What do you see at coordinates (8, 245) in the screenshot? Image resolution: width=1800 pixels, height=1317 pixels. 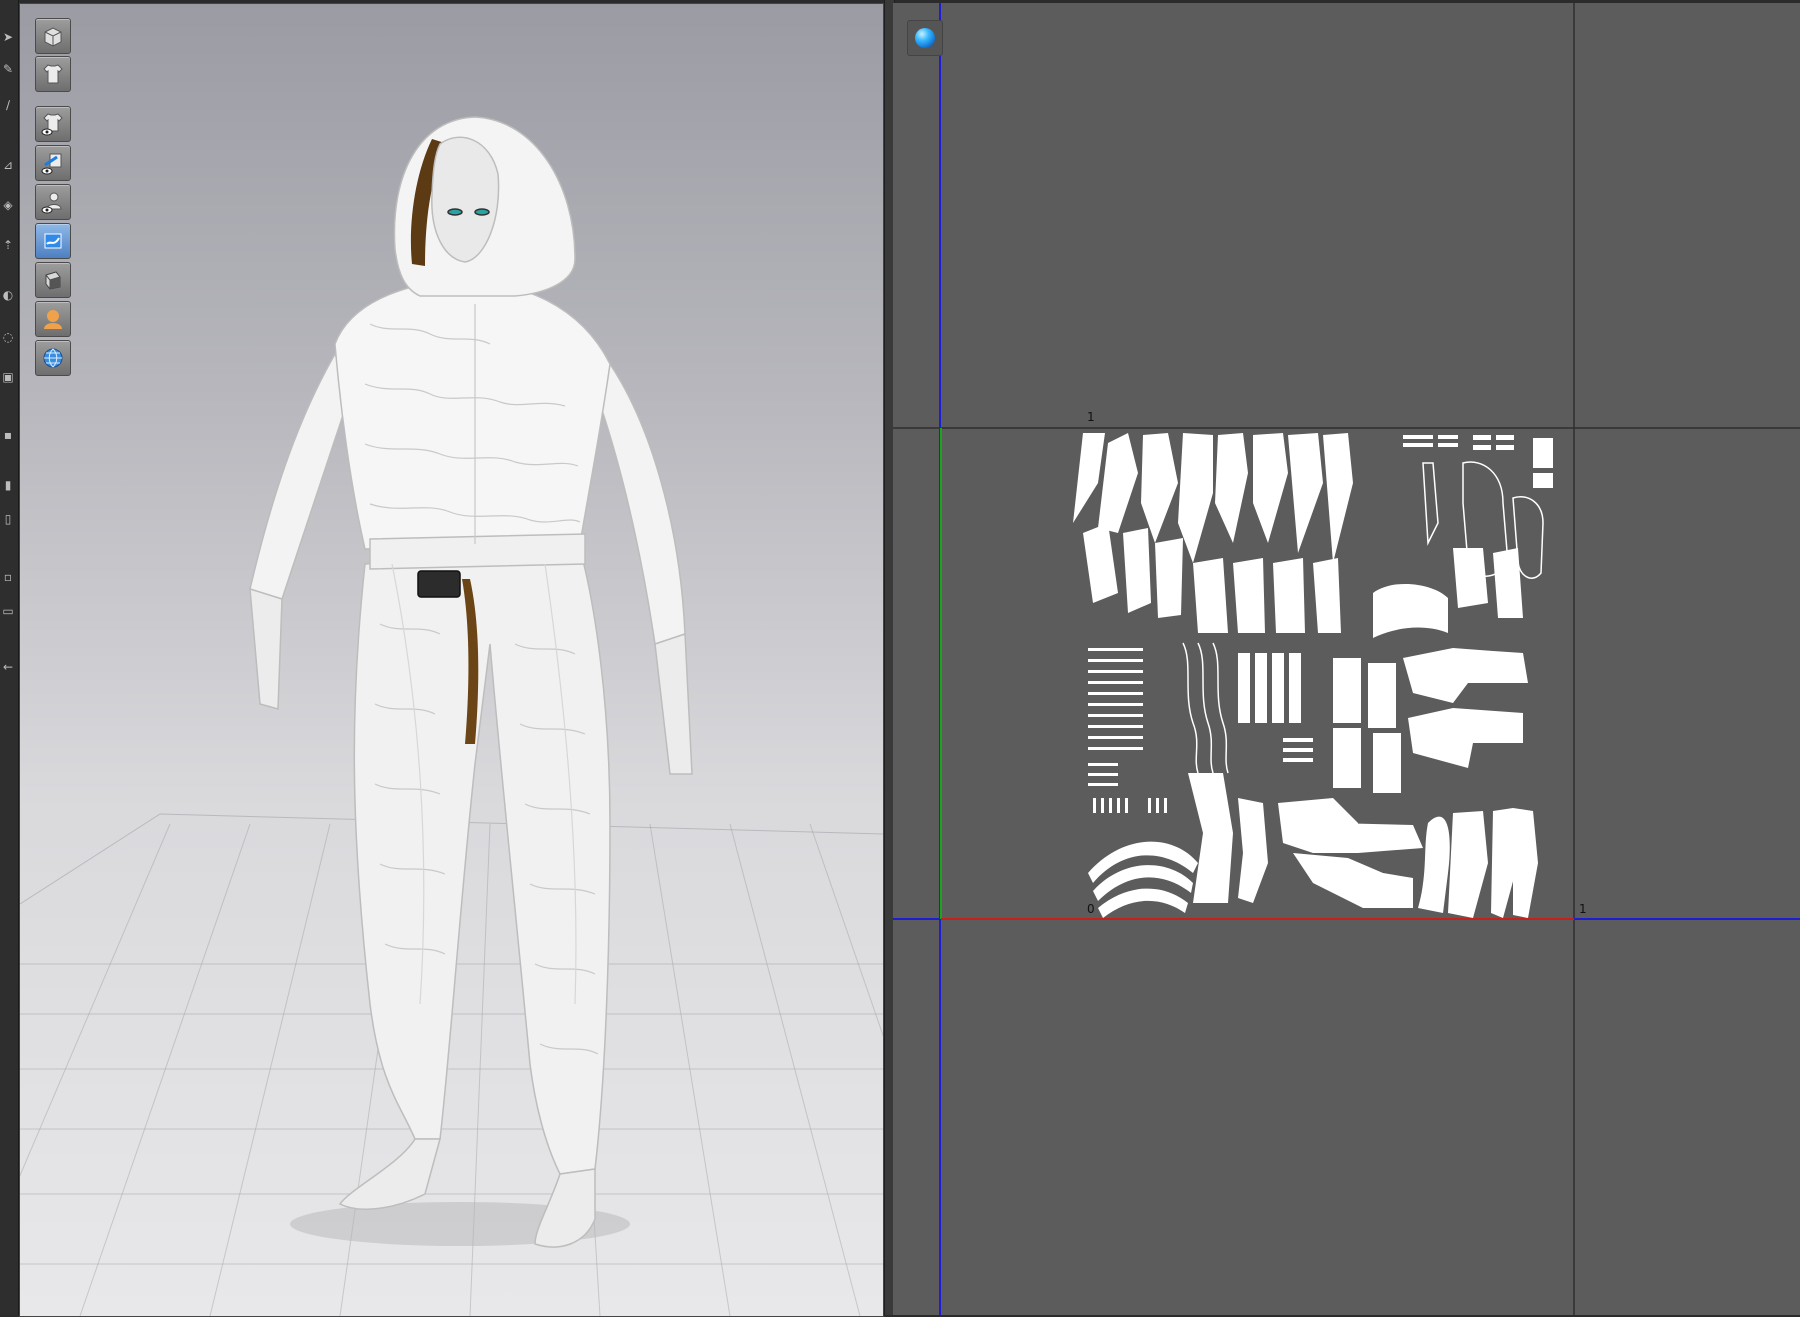 I see `arrow-tool-icon: ⇡` at bounding box center [8, 245].